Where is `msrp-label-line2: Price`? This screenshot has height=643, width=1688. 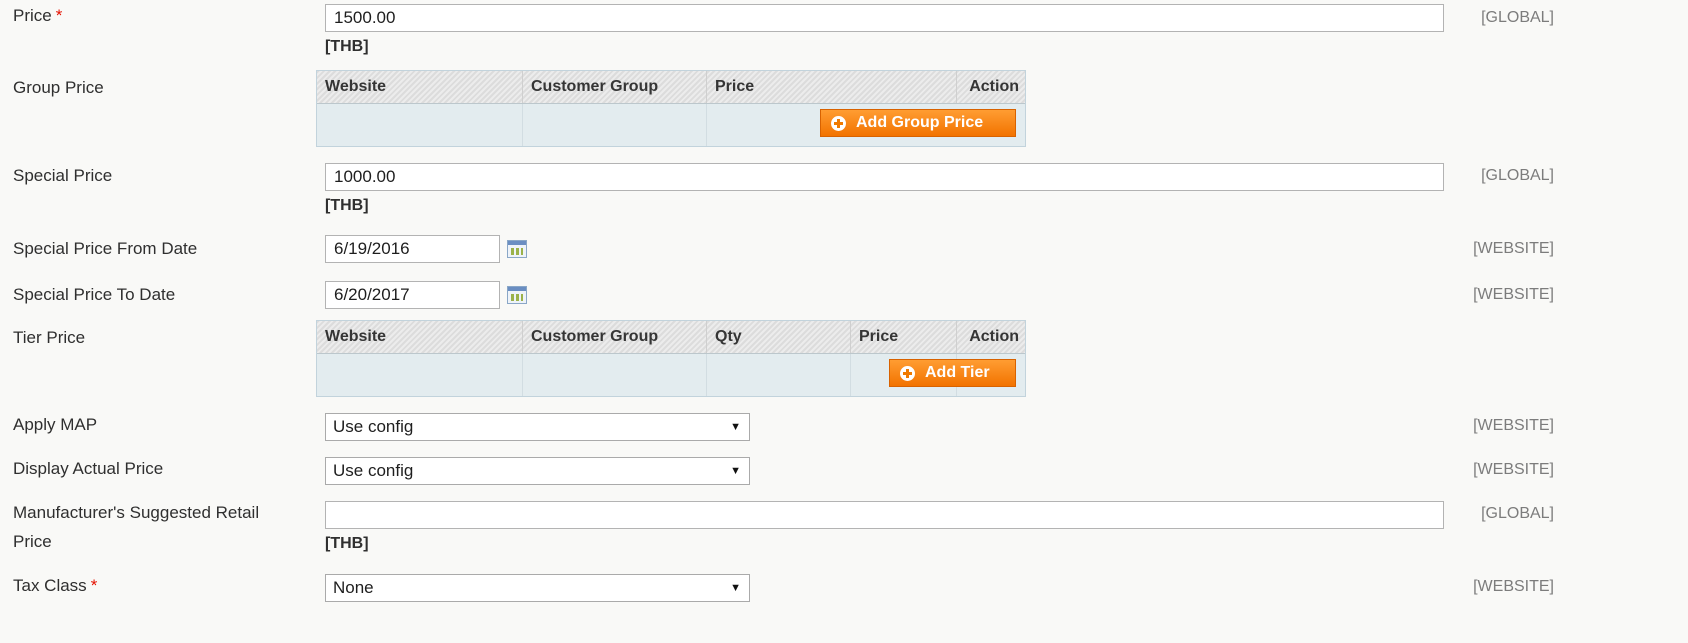 msrp-label-line2: Price is located at coordinates (32, 541).